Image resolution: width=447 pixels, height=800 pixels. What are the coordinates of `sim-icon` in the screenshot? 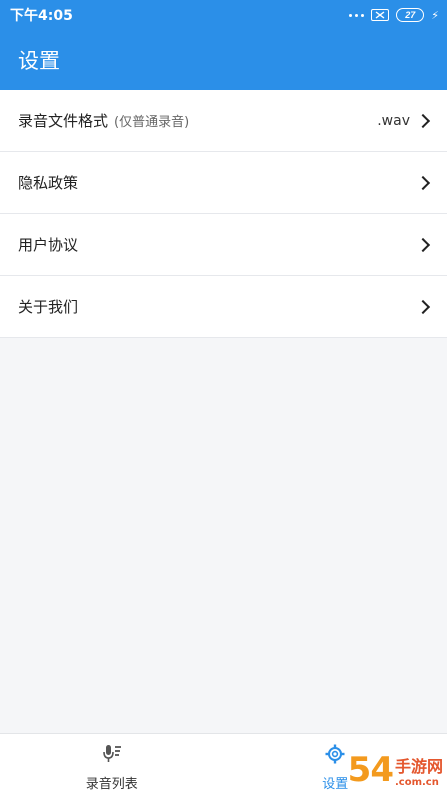 It's located at (380, 15).